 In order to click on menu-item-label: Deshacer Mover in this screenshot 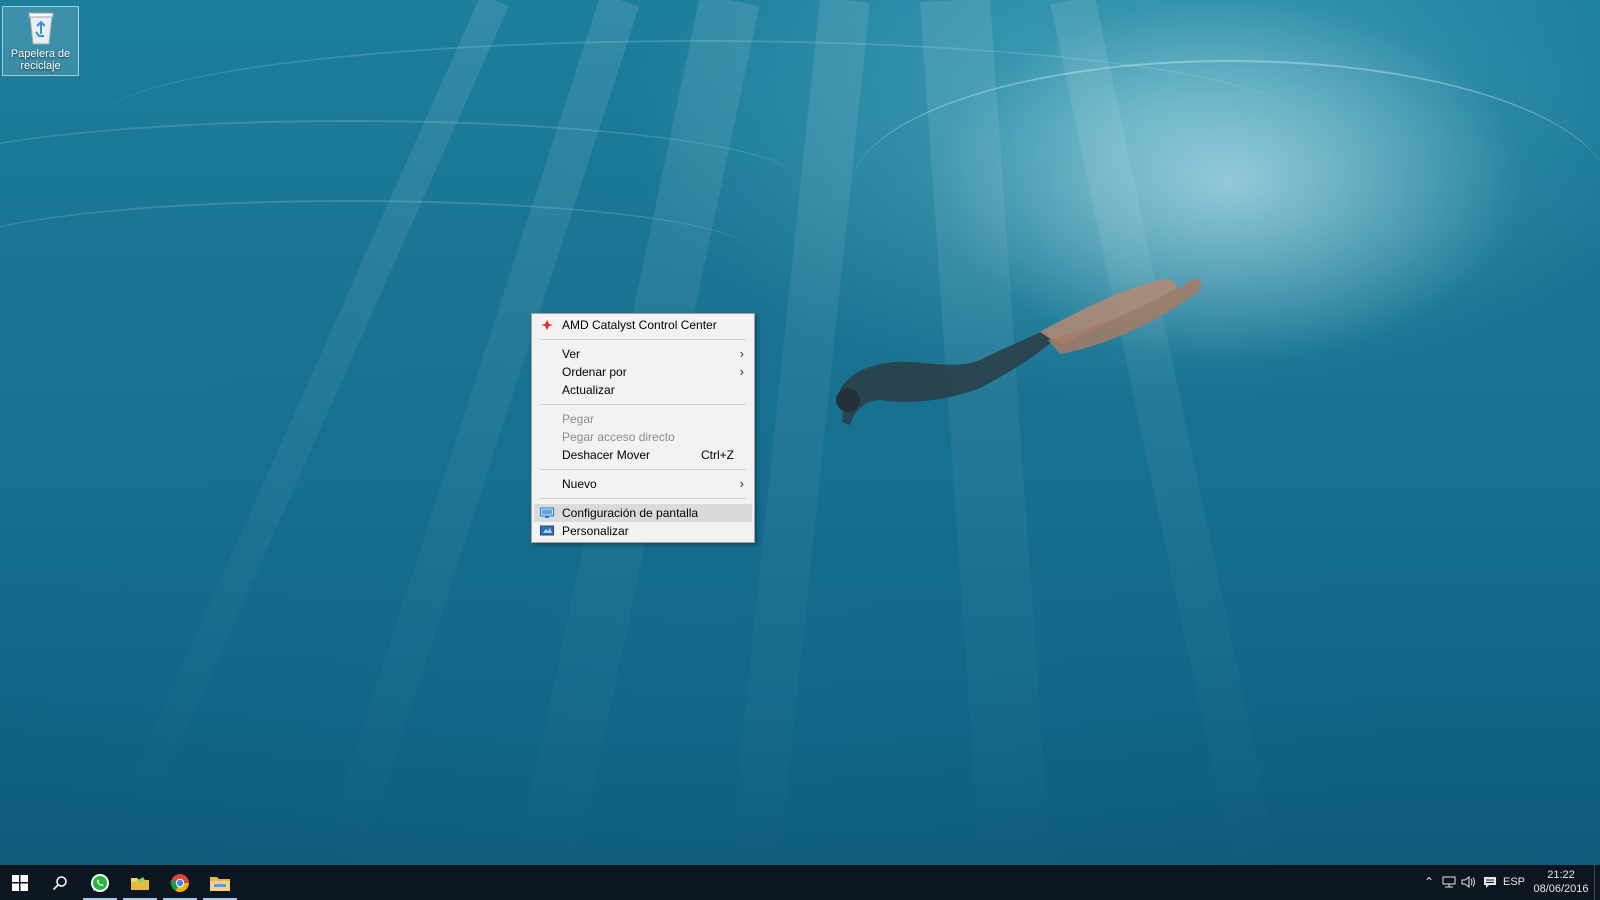, I will do `click(606, 455)`.